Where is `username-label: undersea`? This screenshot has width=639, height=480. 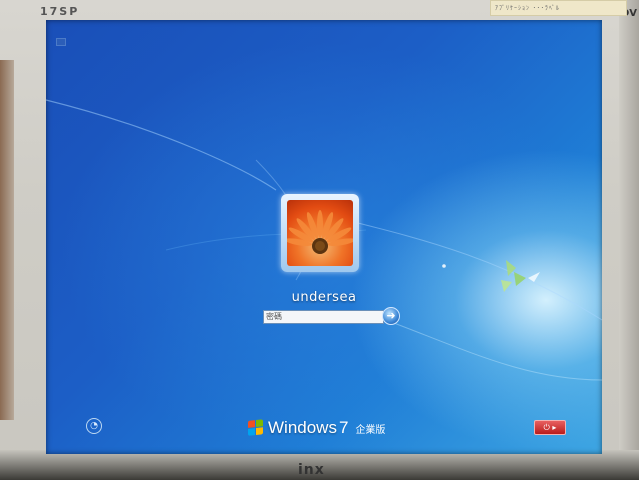 username-label: undersea is located at coordinates (324, 297).